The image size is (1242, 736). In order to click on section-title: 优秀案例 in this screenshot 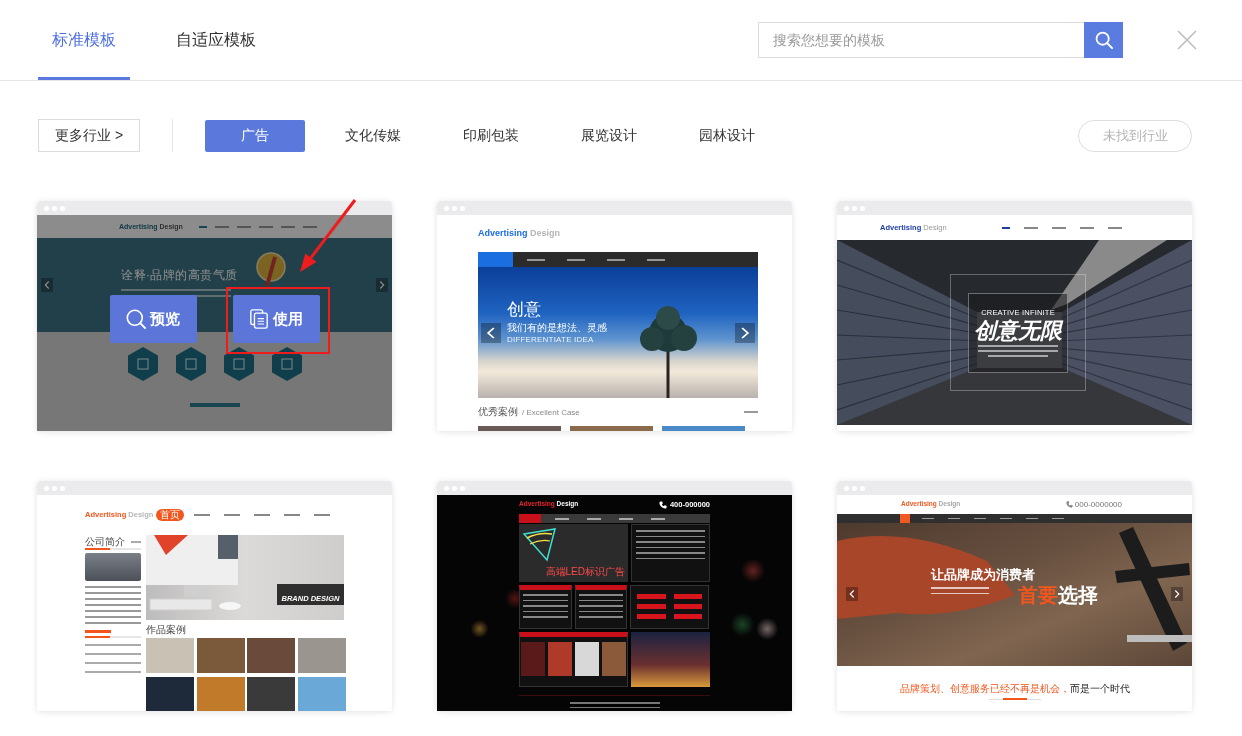, I will do `click(498, 412)`.